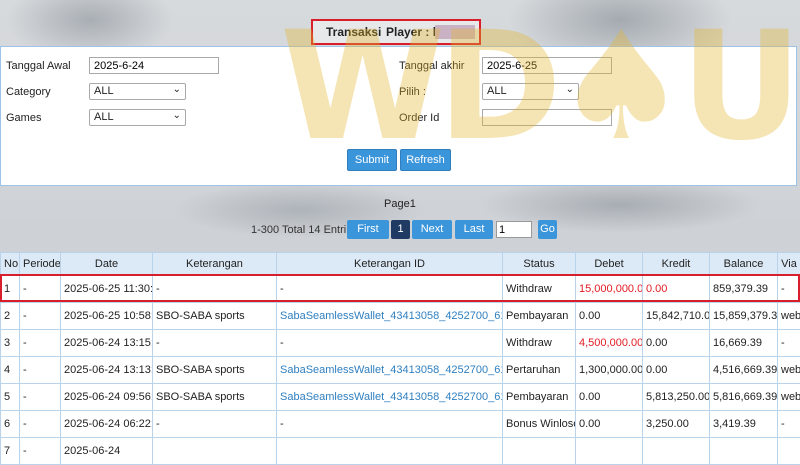 Image resolution: width=800 pixels, height=465 pixels. What do you see at coordinates (419, 118) in the screenshot?
I see `order-id-label: Order Id` at bounding box center [419, 118].